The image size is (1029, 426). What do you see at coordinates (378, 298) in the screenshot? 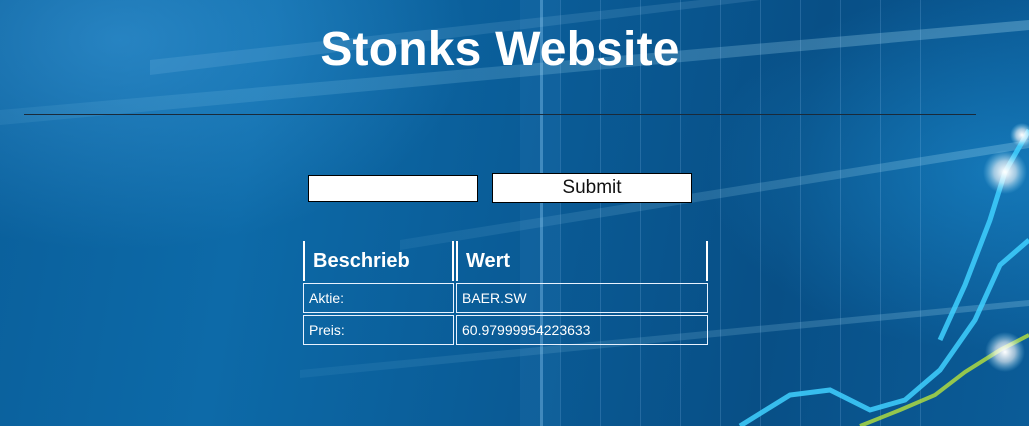
I see `row-label-aktie: Aktie:` at bounding box center [378, 298].